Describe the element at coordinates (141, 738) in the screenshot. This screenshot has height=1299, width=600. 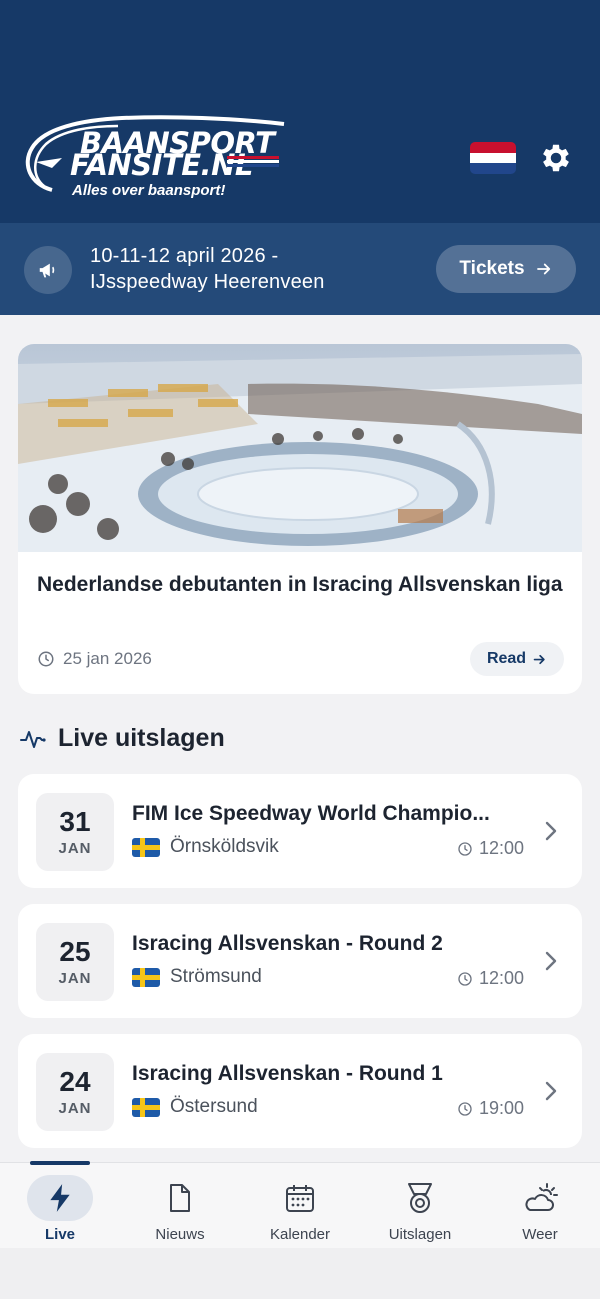
I see `section-title: Live uitslagen` at that location.